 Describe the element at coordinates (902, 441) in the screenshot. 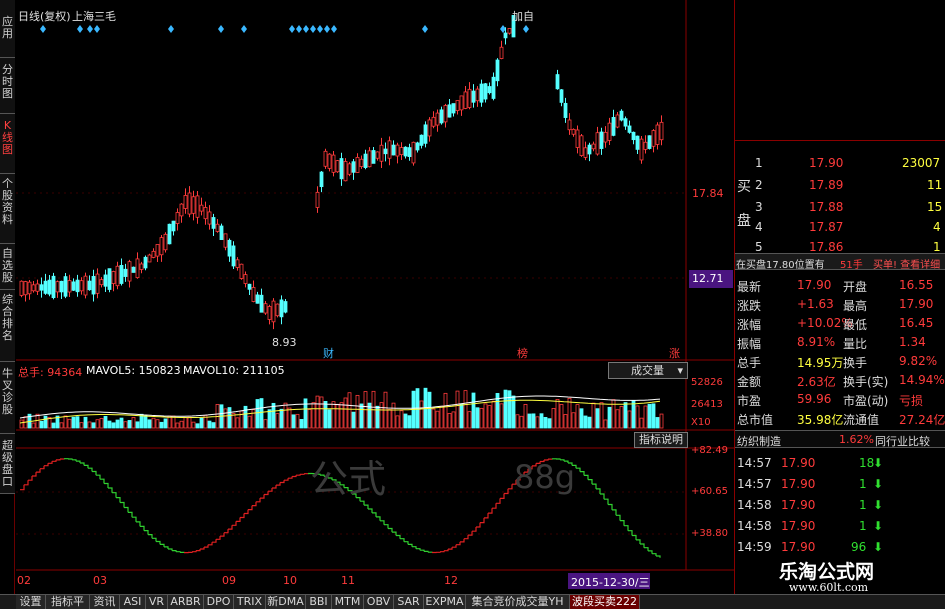

I see `sector-compare-button: 同行业比较` at that location.